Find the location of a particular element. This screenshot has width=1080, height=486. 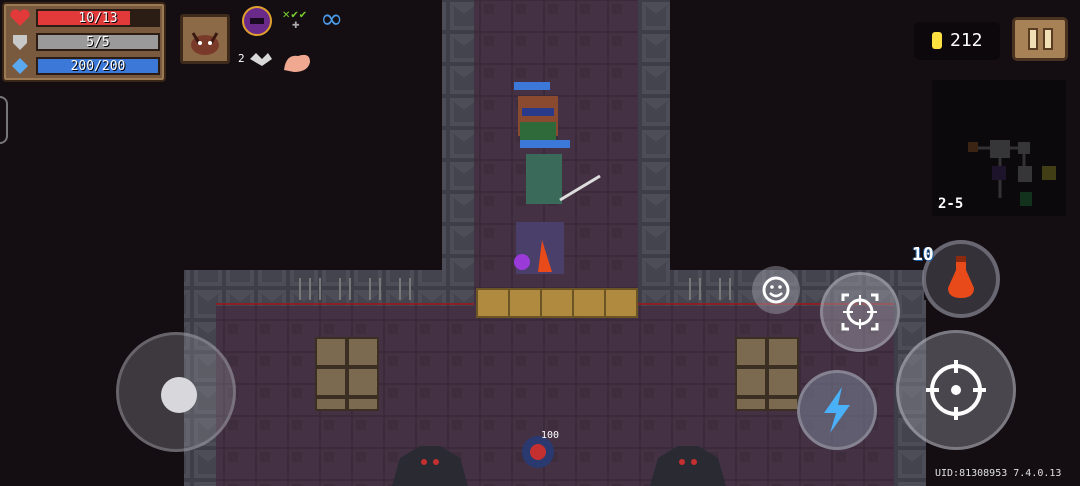

corridor-wall-left is located at coordinates (458, 135).